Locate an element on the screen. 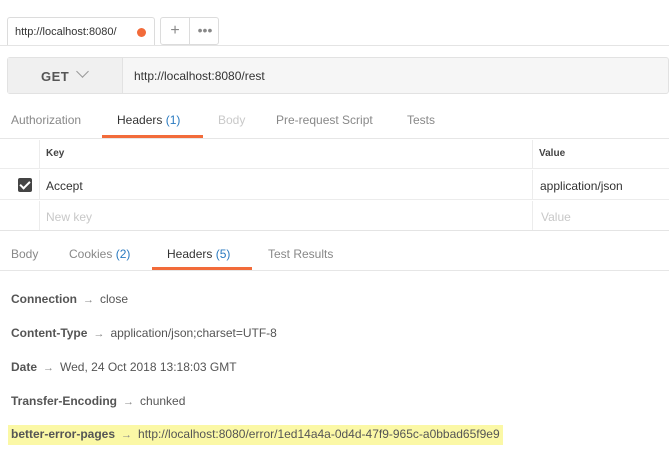 The width and height of the screenshot is (669, 470). tab-response-headers: Headers (5) is located at coordinates (198, 254).